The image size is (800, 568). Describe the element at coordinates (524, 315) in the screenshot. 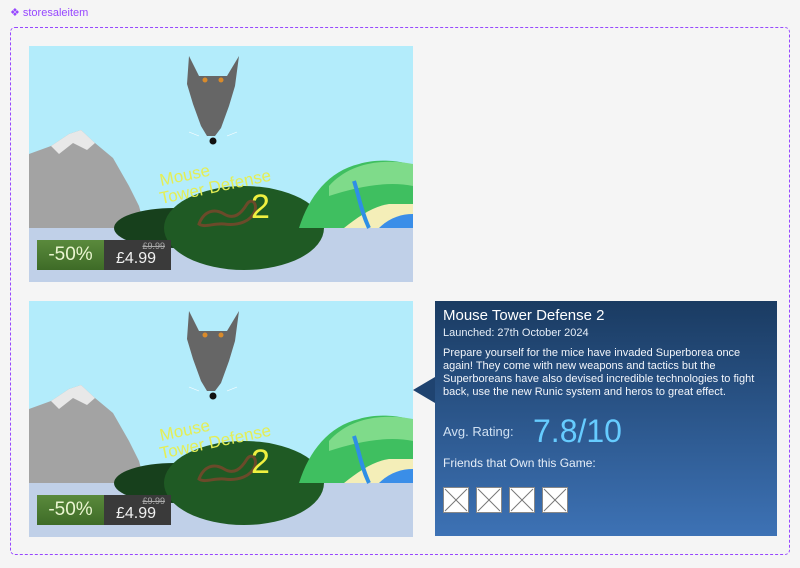

I see `tooltip-title: Mouse Tower Defense 2` at that location.